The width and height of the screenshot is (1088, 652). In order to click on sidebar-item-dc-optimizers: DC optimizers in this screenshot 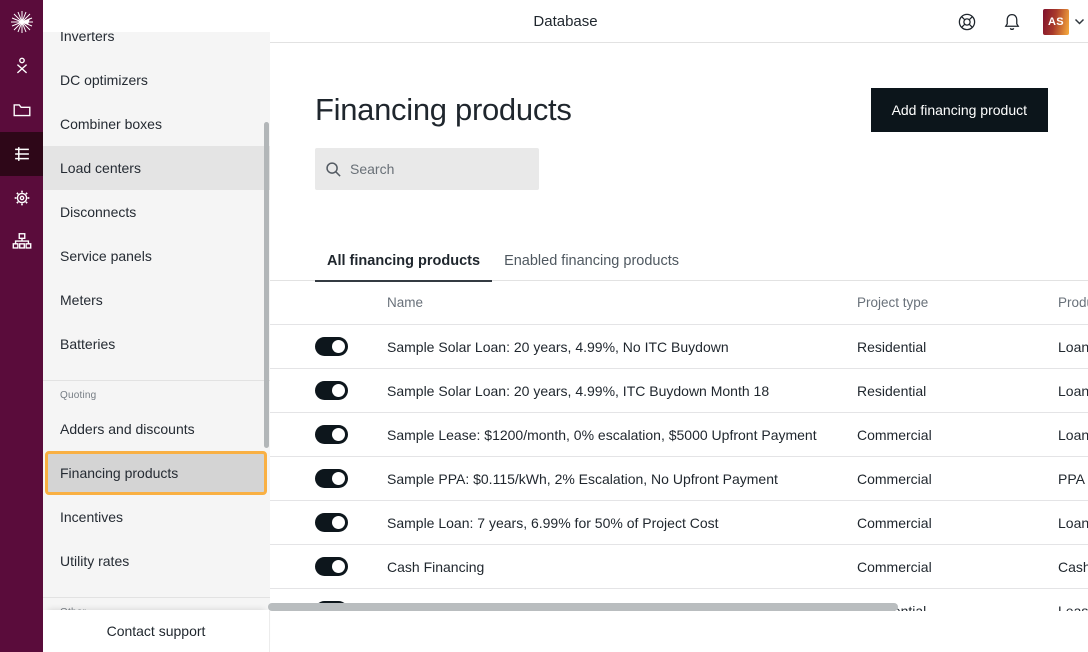, I will do `click(156, 80)`.